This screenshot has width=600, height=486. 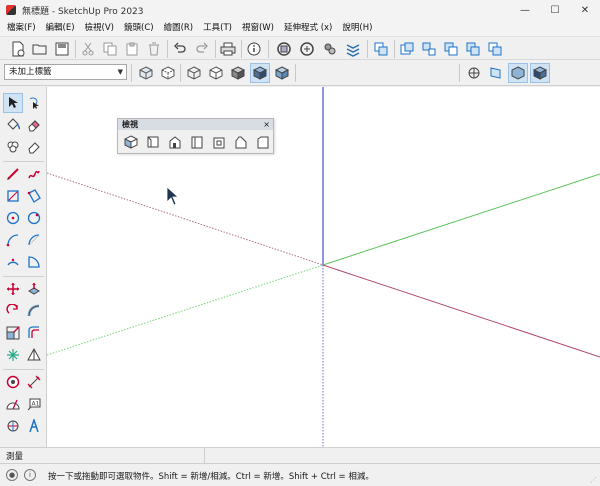 I want to click on extension-warehouse-icon, so click(x=353, y=49).